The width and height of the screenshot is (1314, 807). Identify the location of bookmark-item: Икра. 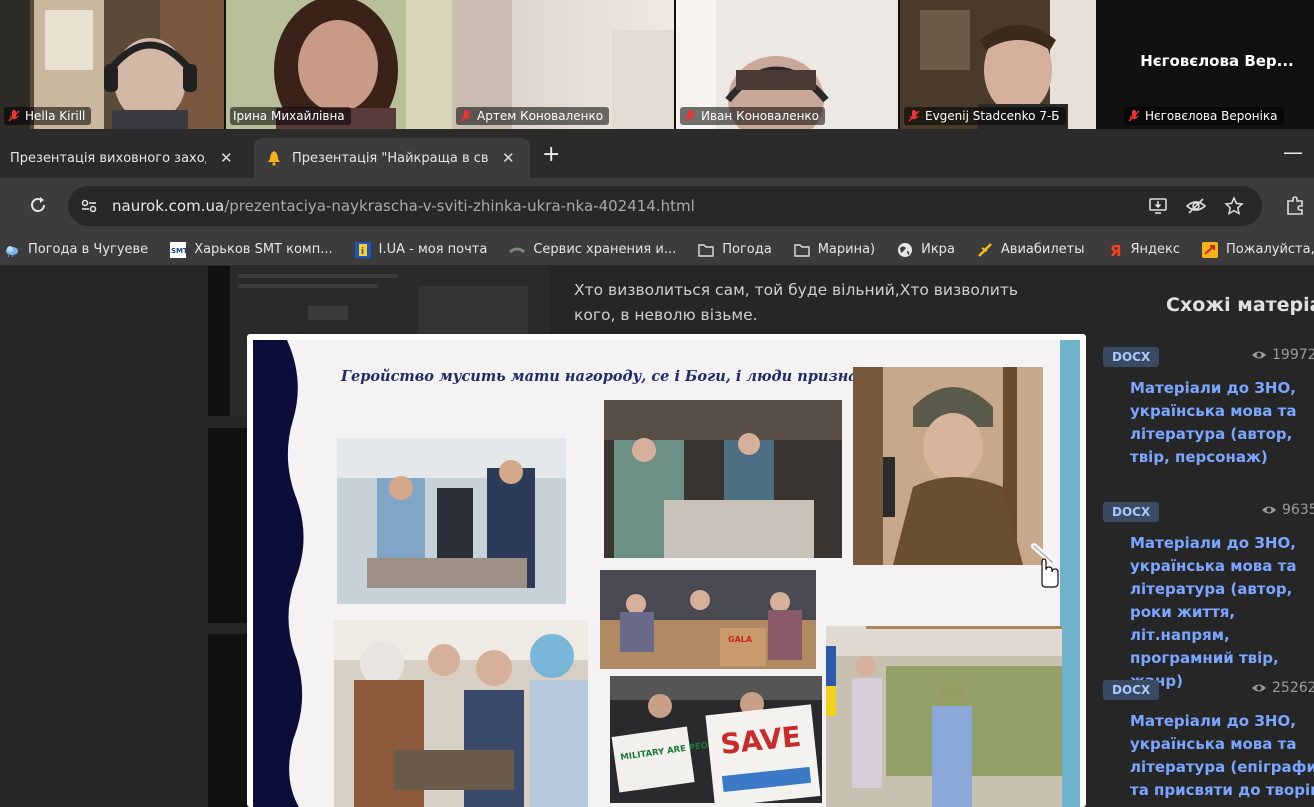
(926, 250).